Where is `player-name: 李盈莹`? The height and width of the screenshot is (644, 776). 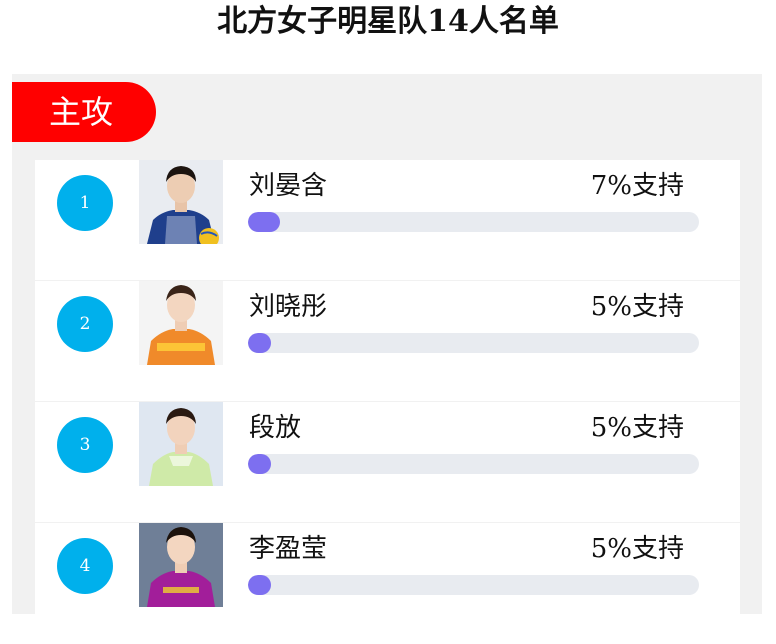
player-name: 李盈莹 is located at coordinates (288, 549).